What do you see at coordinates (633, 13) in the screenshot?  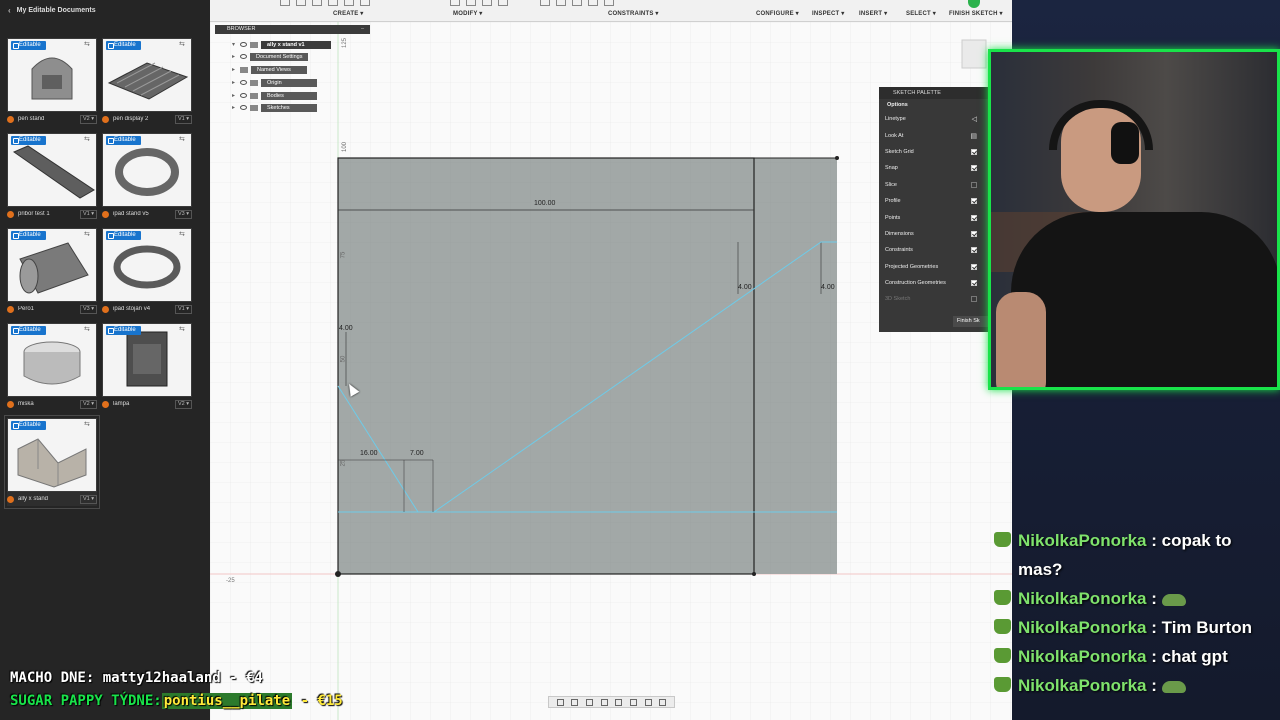 I see `constraints-menu: CONSTRAINTS ▾` at bounding box center [633, 13].